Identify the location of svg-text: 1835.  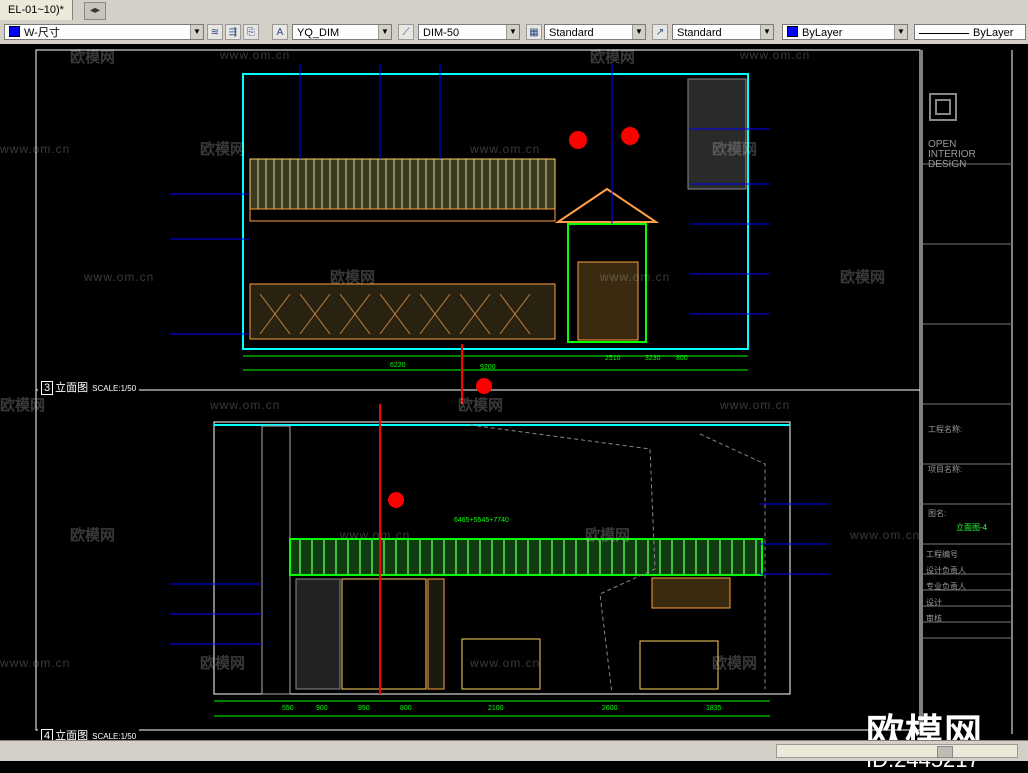
(714, 708).